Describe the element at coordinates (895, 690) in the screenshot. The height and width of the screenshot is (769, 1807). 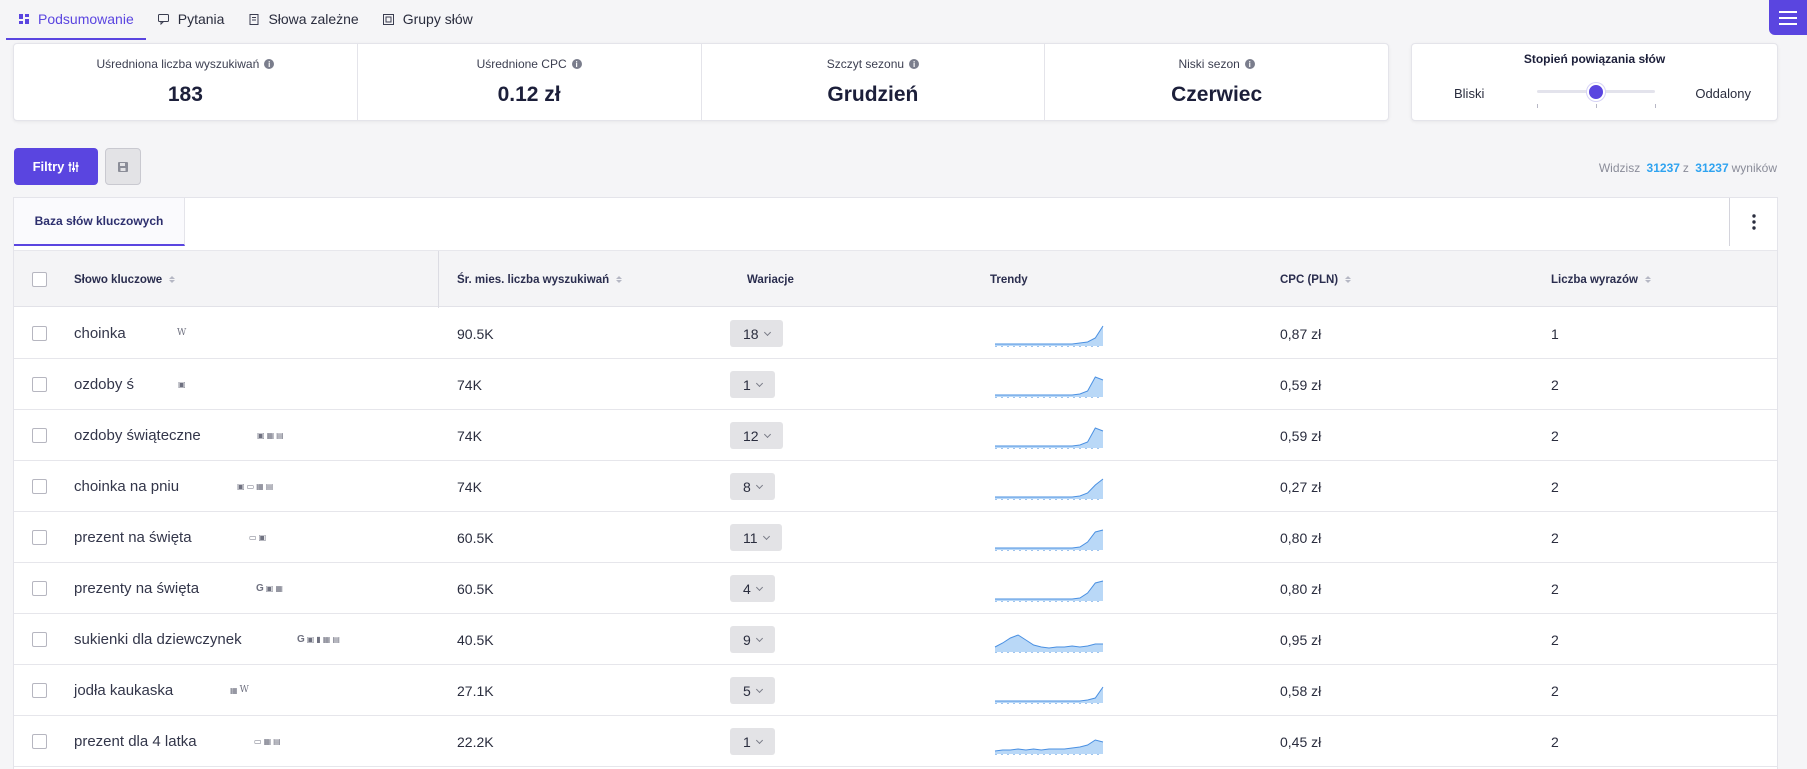
I see `table-row: jodła kaukaska ▦ W 27.1K 5 0,58 zł 2` at that location.